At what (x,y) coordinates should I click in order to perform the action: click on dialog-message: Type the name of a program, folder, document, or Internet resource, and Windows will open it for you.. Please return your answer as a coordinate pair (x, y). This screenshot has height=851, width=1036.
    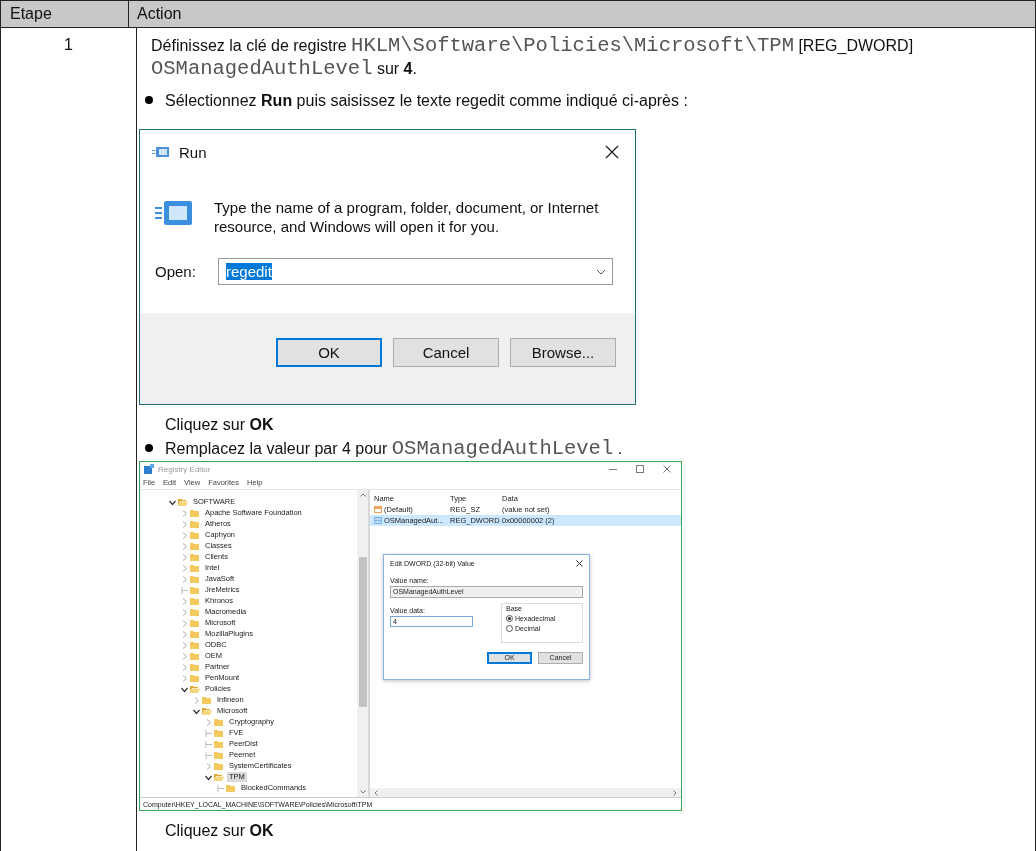
    Looking at the image, I should click on (407, 217).